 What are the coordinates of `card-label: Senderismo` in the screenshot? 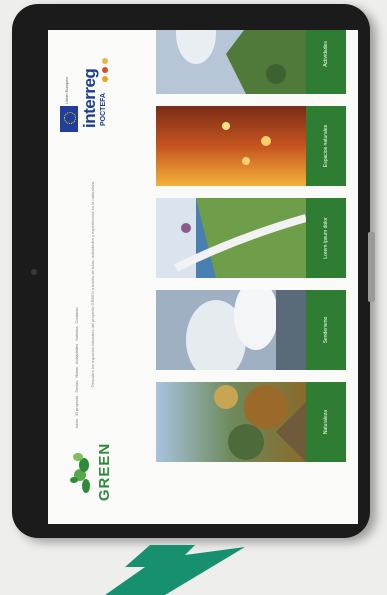 It's located at (326, 330).